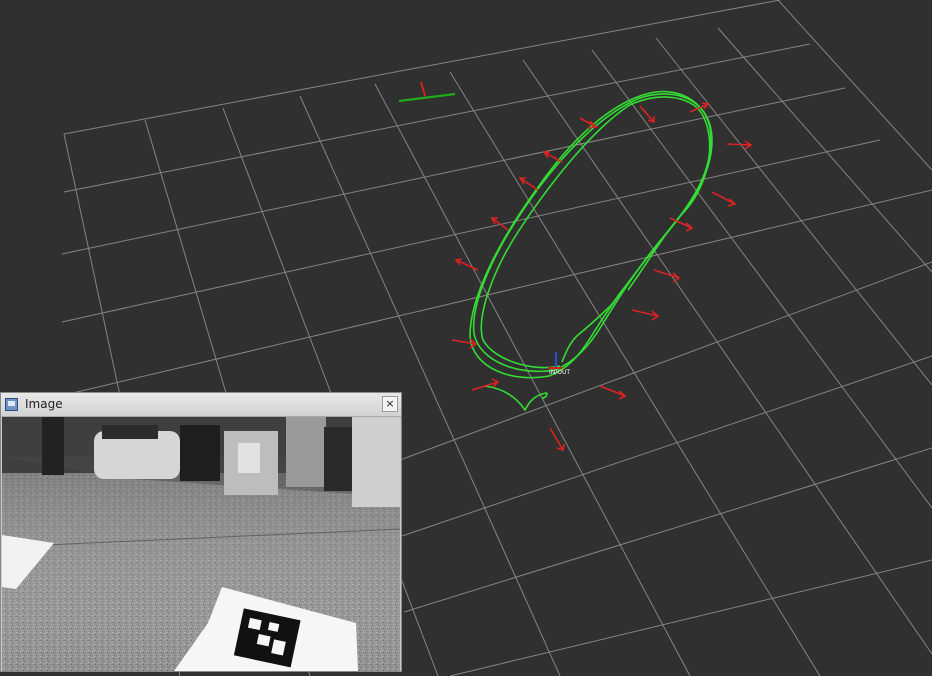 This screenshot has width=932, height=676. I want to click on world-axis, so click(427, 92).